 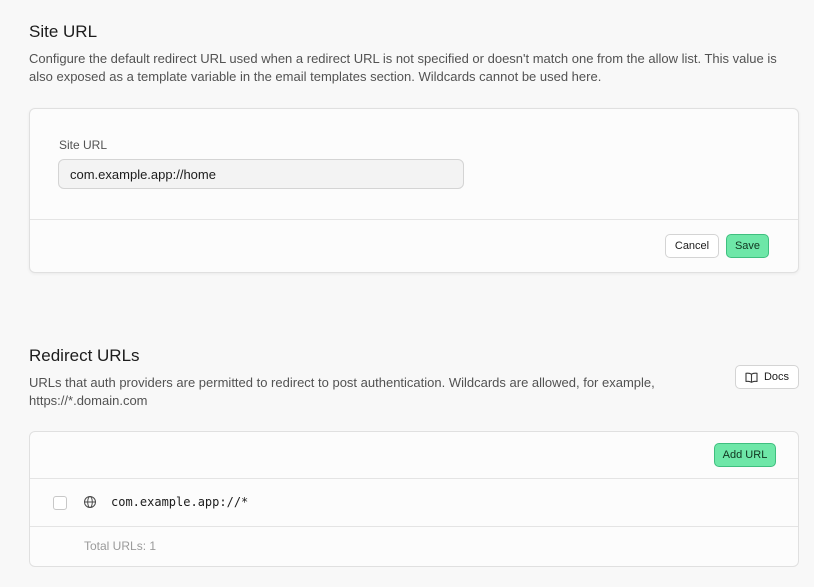 What do you see at coordinates (414, 219) in the screenshot?
I see `card-divider` at bounding box center [414, 219].